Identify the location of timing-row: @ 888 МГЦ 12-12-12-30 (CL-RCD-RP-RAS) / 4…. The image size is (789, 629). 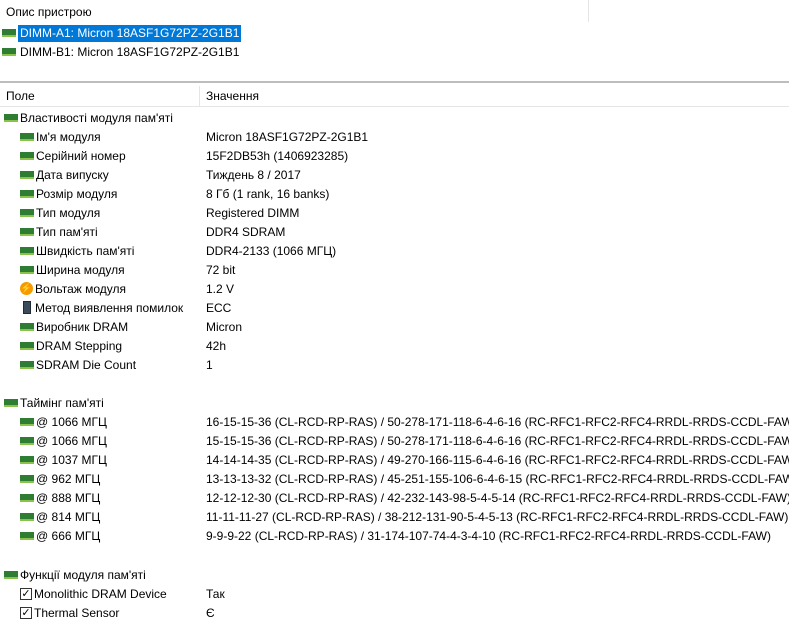
(394, 497).